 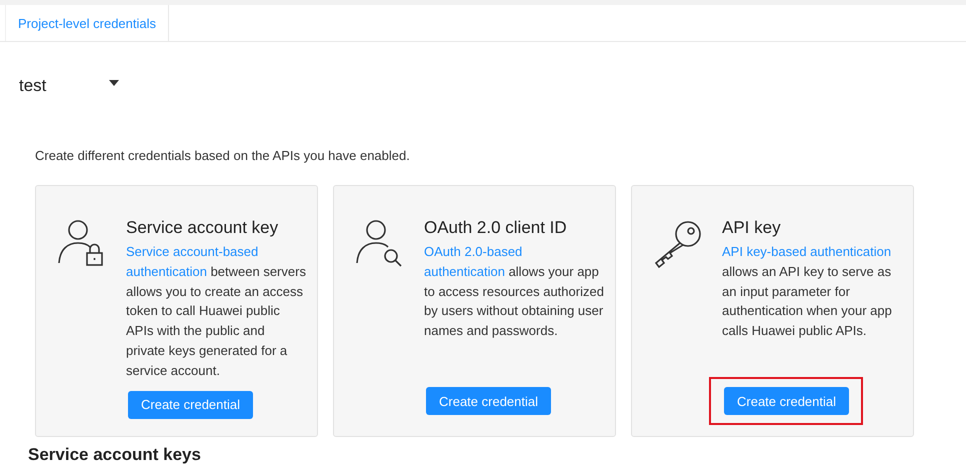 What do you see at coordinates (223, 155) in the screenshot?
I see `description-text: Create different credentials based on the APIs you have enabled.` at bounding box center [223, 155].